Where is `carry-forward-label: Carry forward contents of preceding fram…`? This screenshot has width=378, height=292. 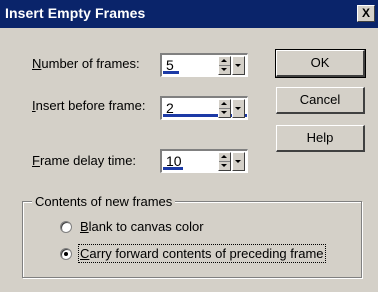
carry-forward-label: Carry forward contents of preceding fram… is located at coordinates (202, 253).